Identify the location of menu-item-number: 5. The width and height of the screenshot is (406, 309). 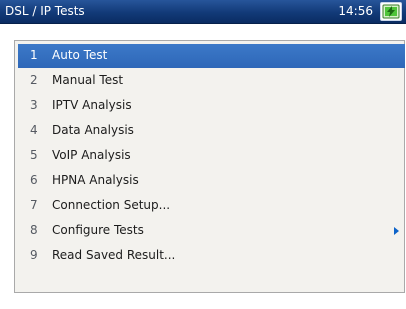
(34, 155).